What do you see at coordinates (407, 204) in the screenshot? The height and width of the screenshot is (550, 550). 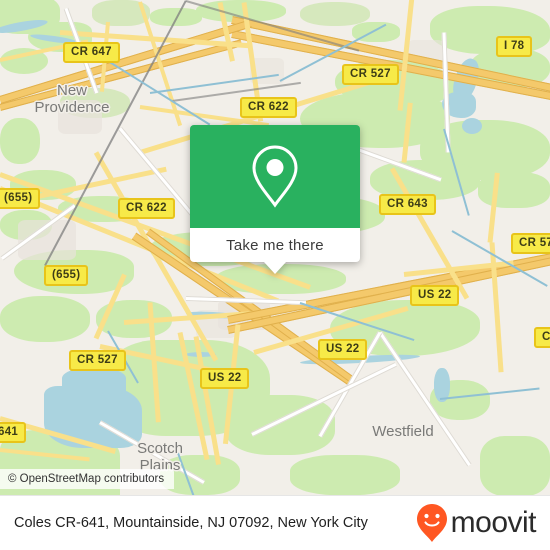 I see `road-shield-cr-643: CR 643` at bounding box center [407, 204].